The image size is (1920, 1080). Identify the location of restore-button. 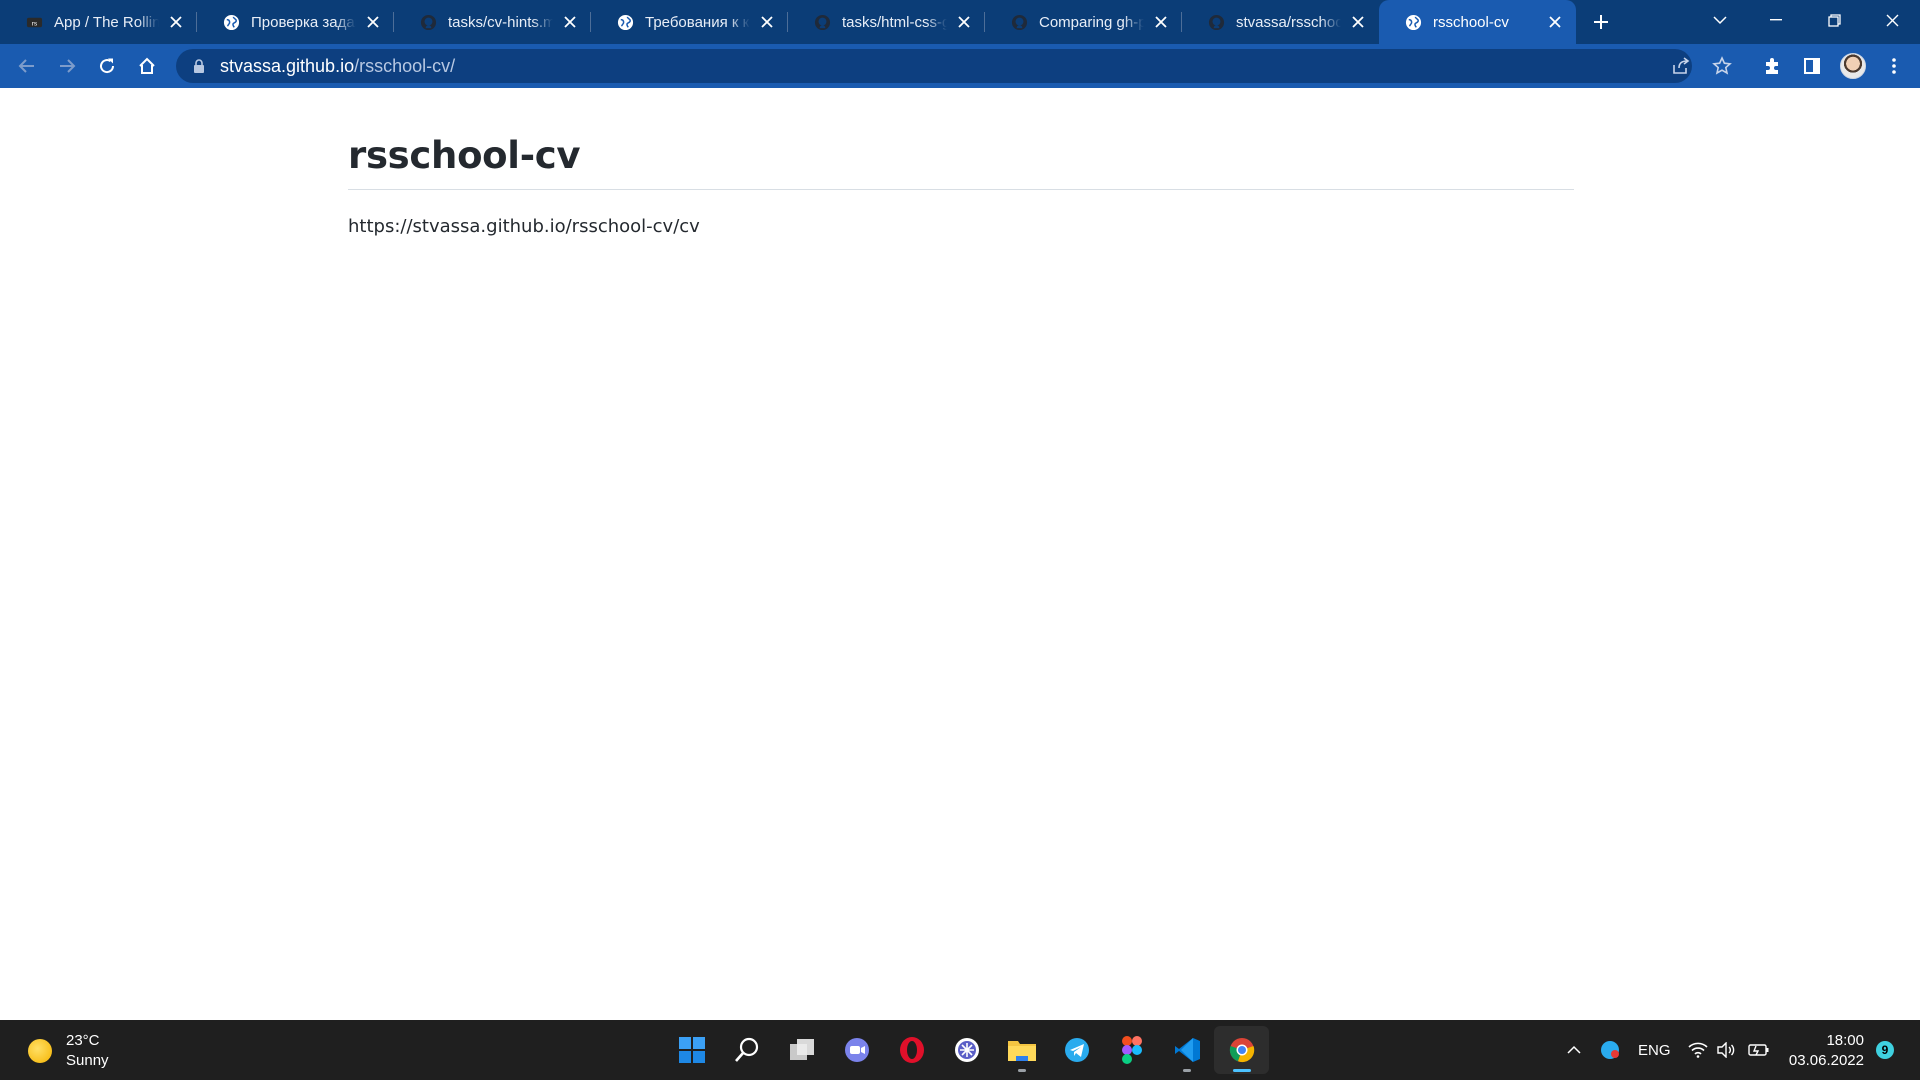
(1834, 20).